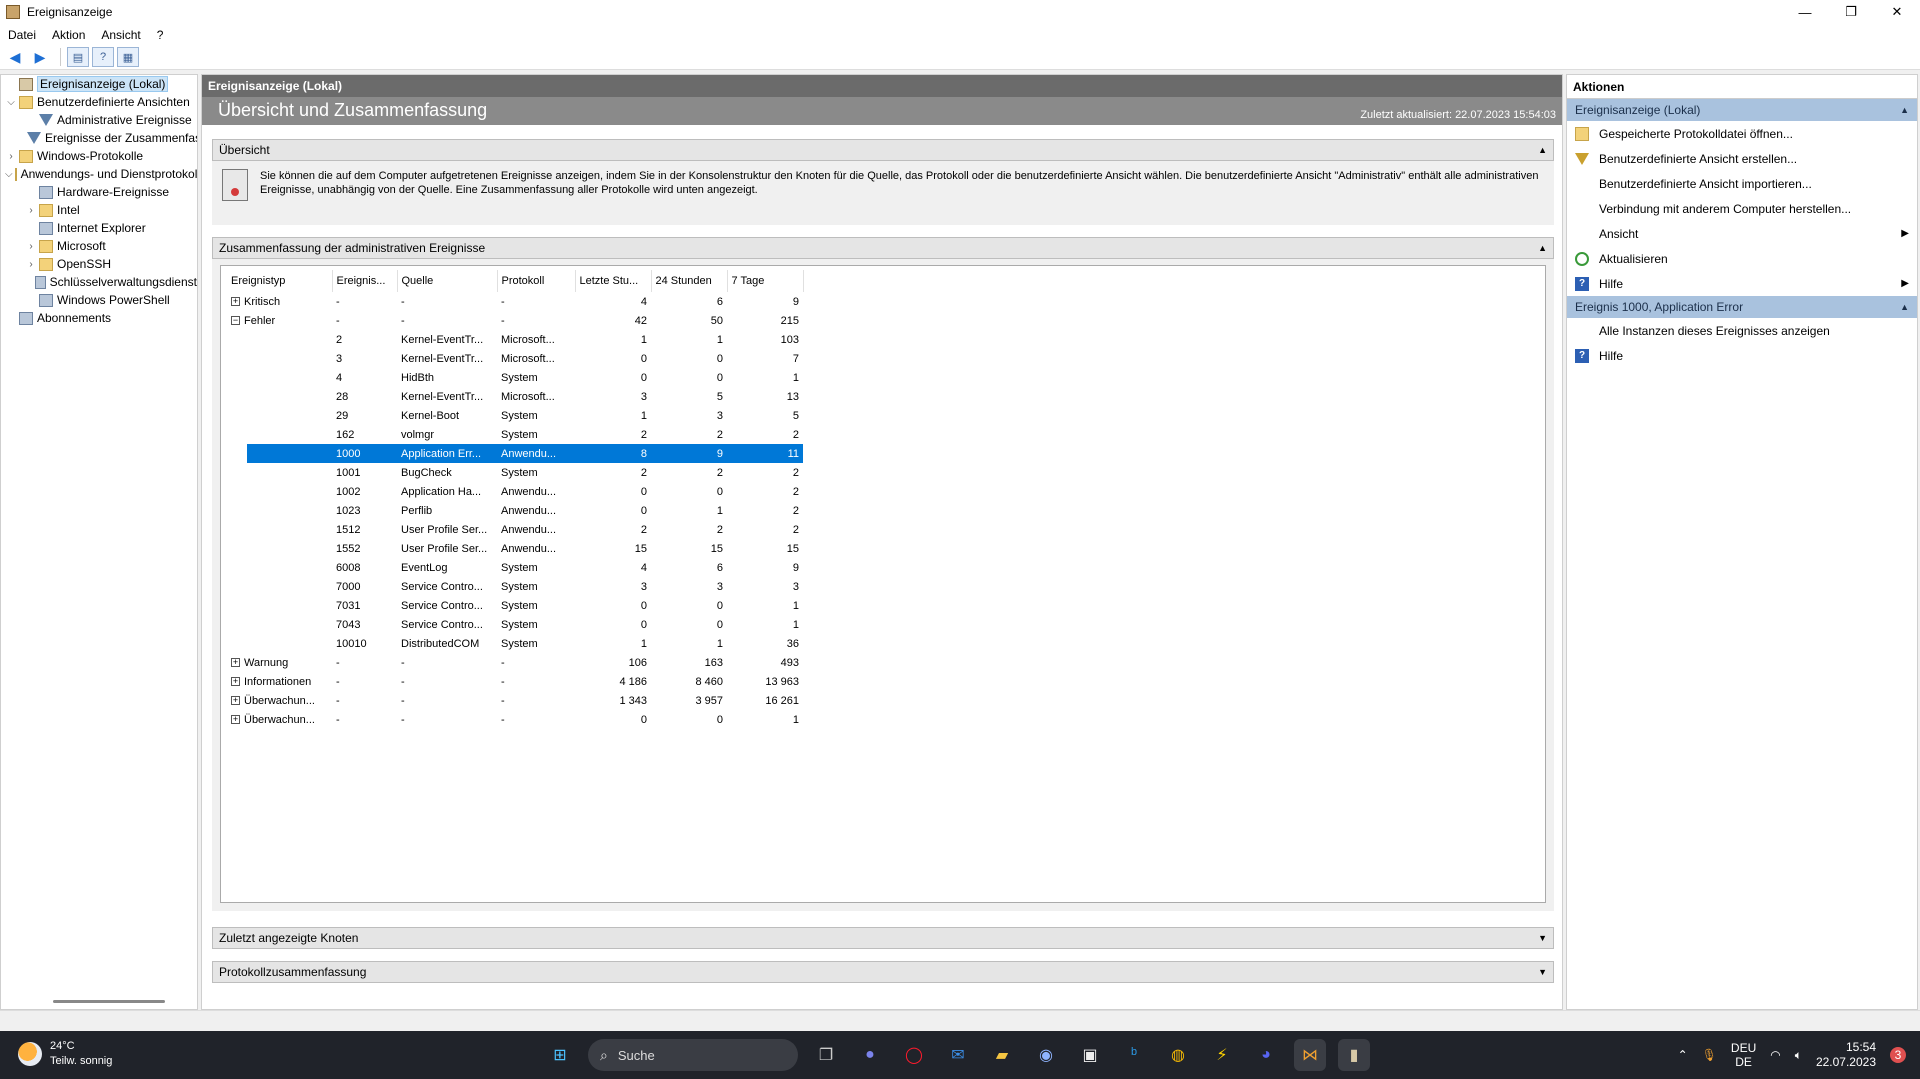 This screenshot has width=1920, height=1079. Describe the element at coordinates (515, 586) in the screenshot. I see `table-row: 7000 Service Contro... System 3 3 3` at that location.